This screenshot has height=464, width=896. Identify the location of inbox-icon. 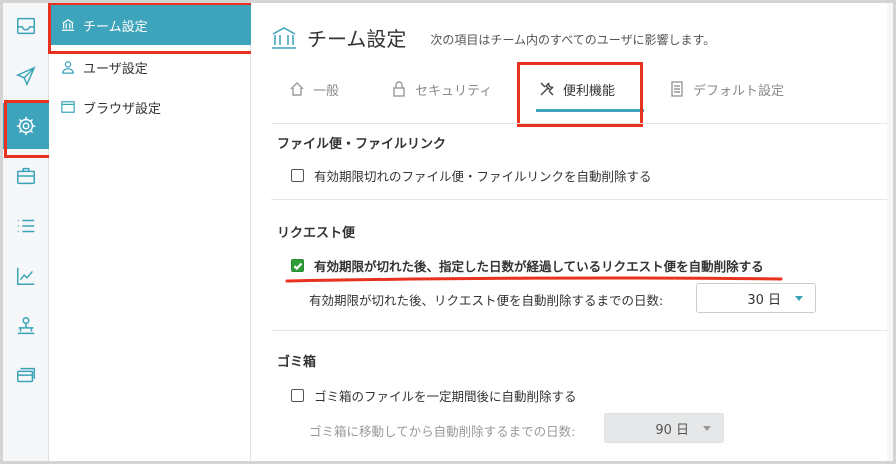
(26, 26).